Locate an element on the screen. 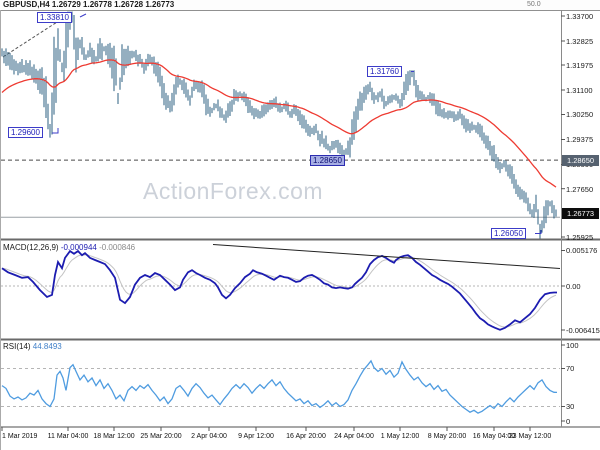  price-axis-tick: 1.25925 is located at coordinates (580, 237).